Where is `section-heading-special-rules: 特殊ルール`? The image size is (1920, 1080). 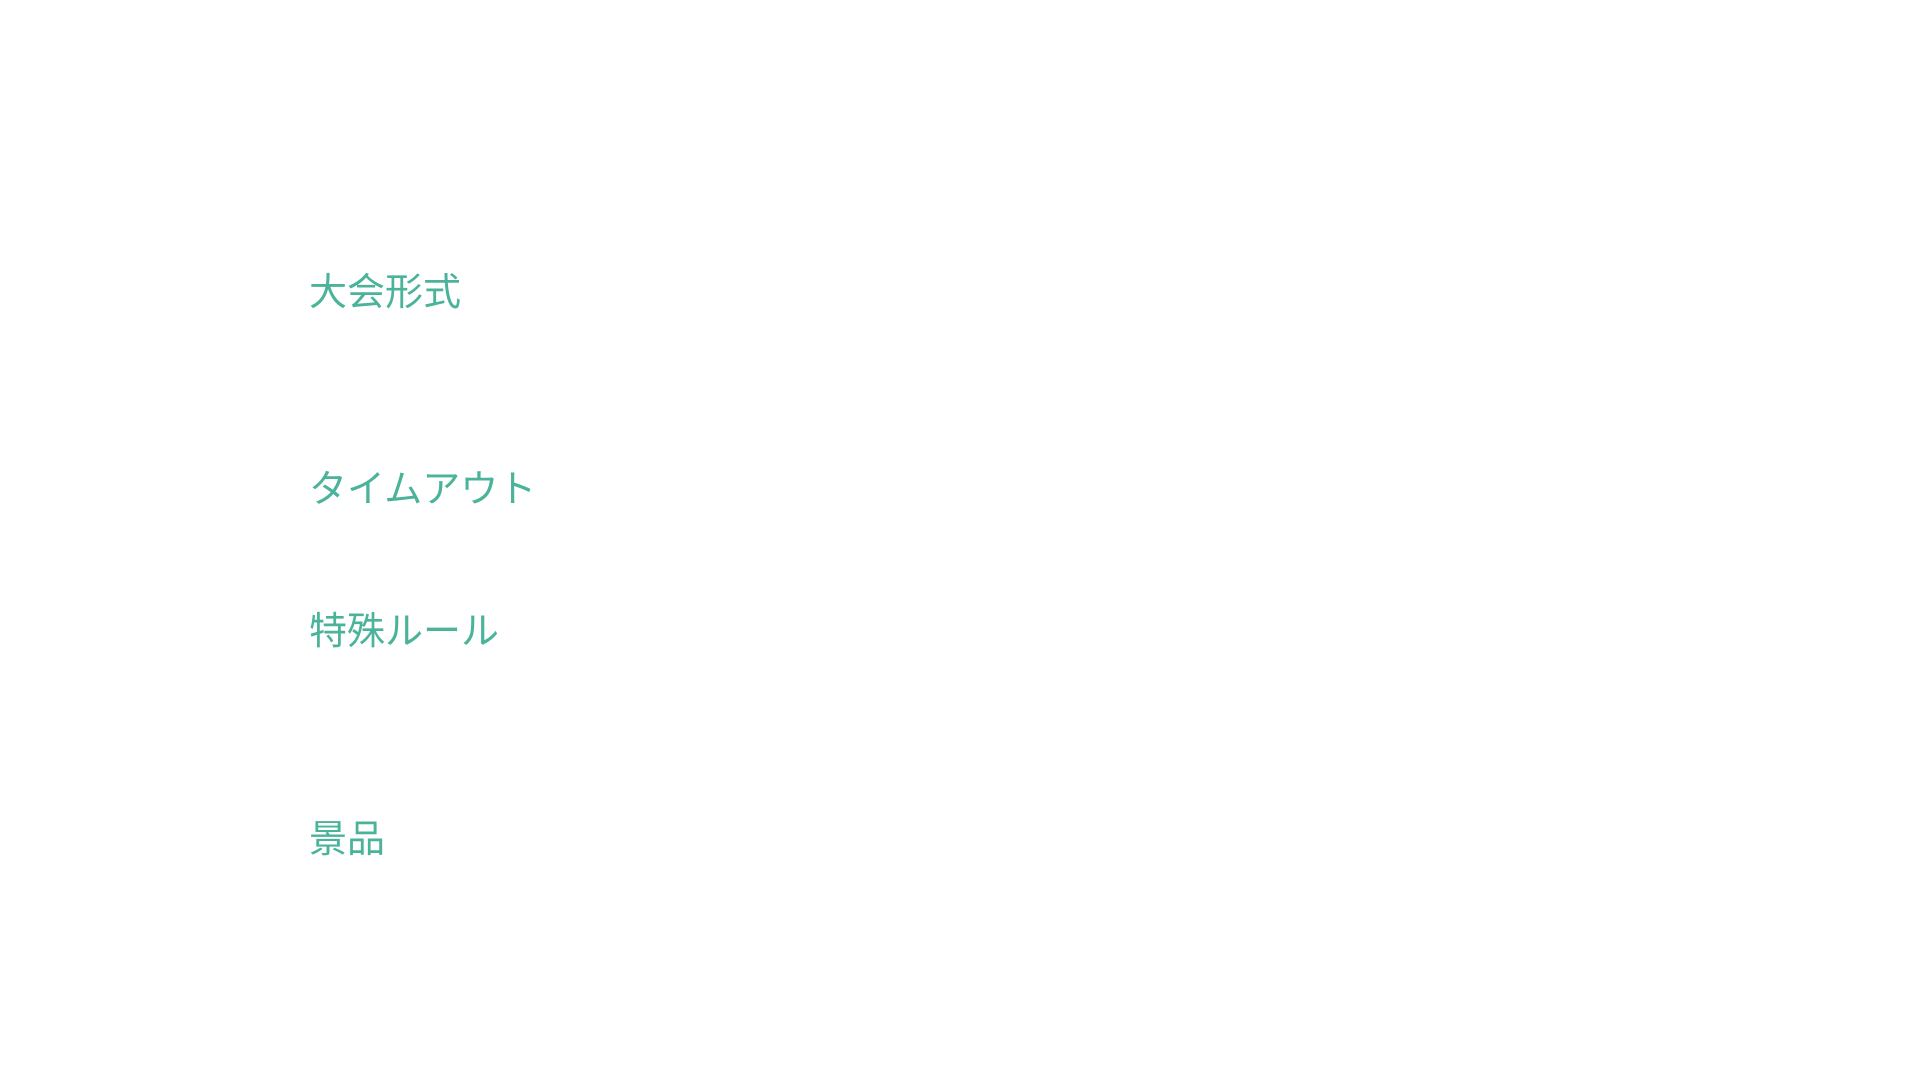 section-heading-special-rules: 特殊ルール is located at coordinates (404, 631).